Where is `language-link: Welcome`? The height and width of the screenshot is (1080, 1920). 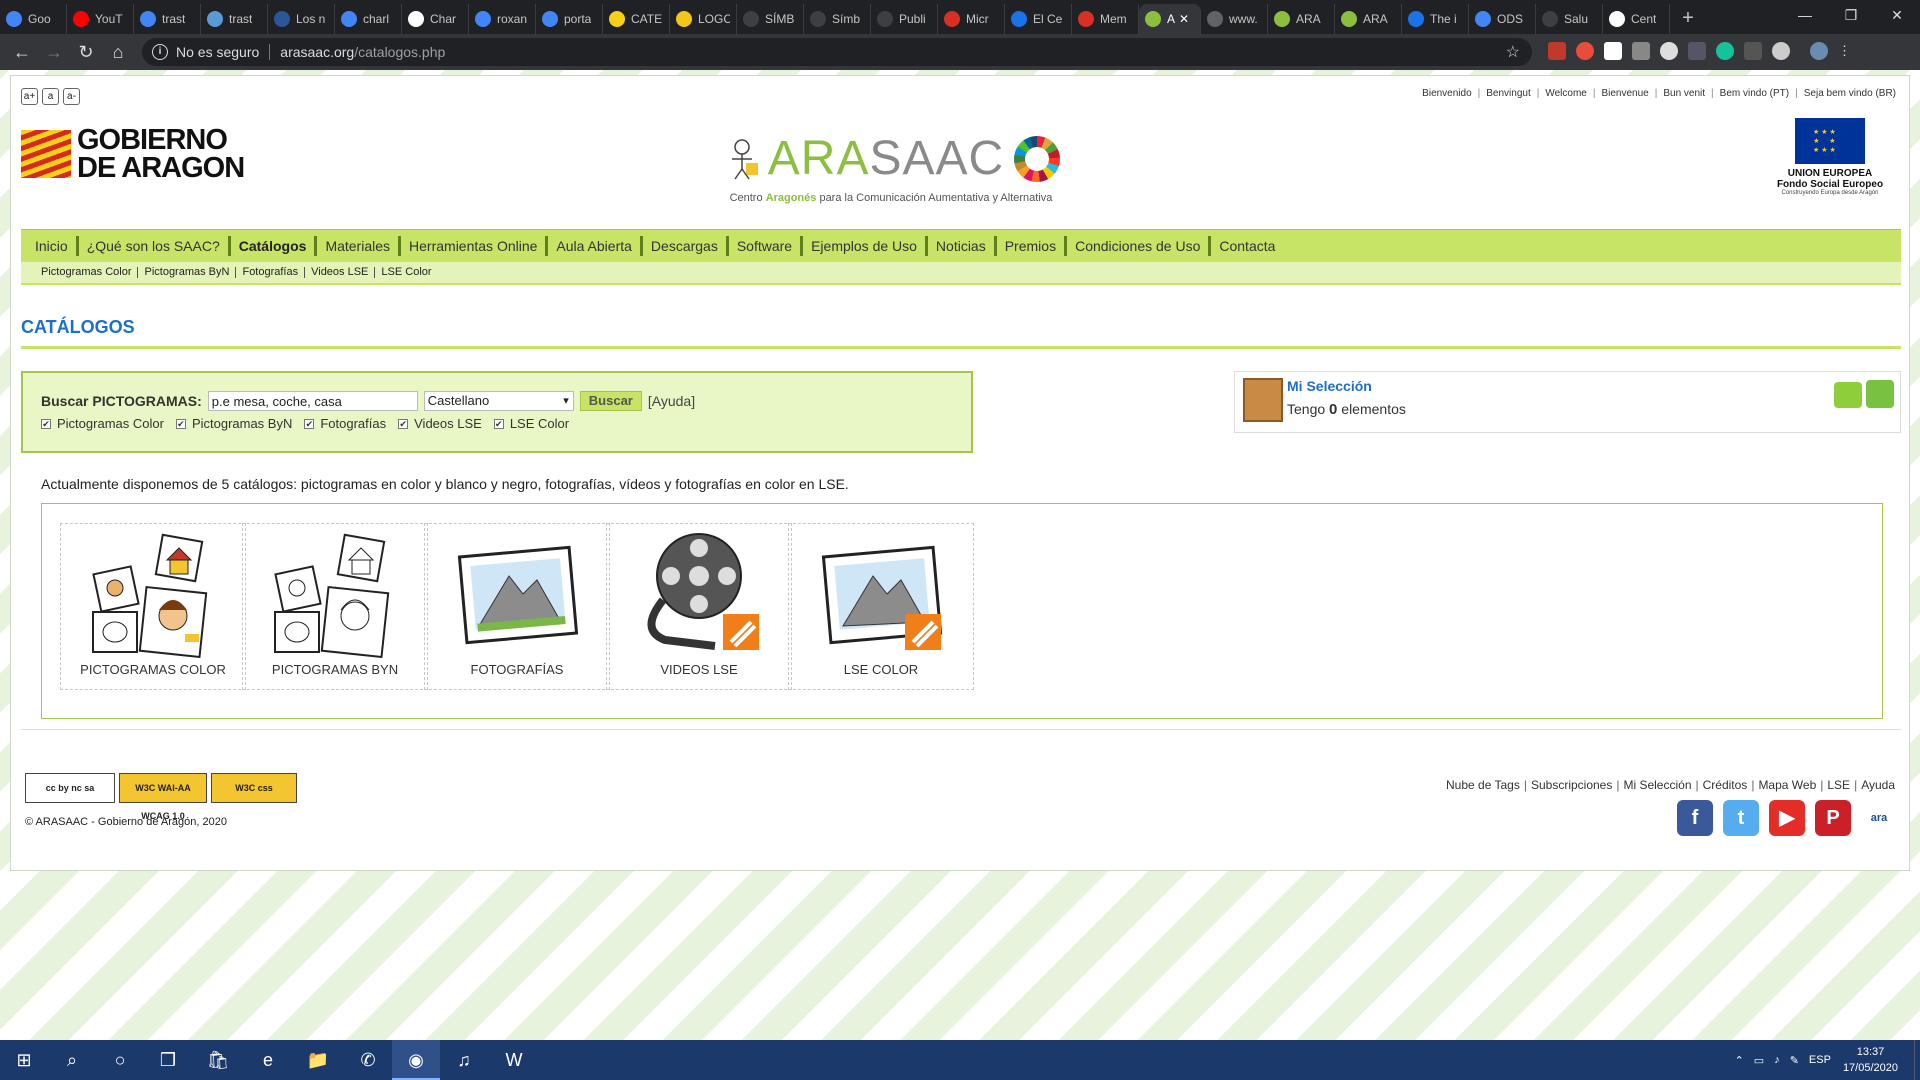
language-link: Welcome is located at coordinates (1566, 93).